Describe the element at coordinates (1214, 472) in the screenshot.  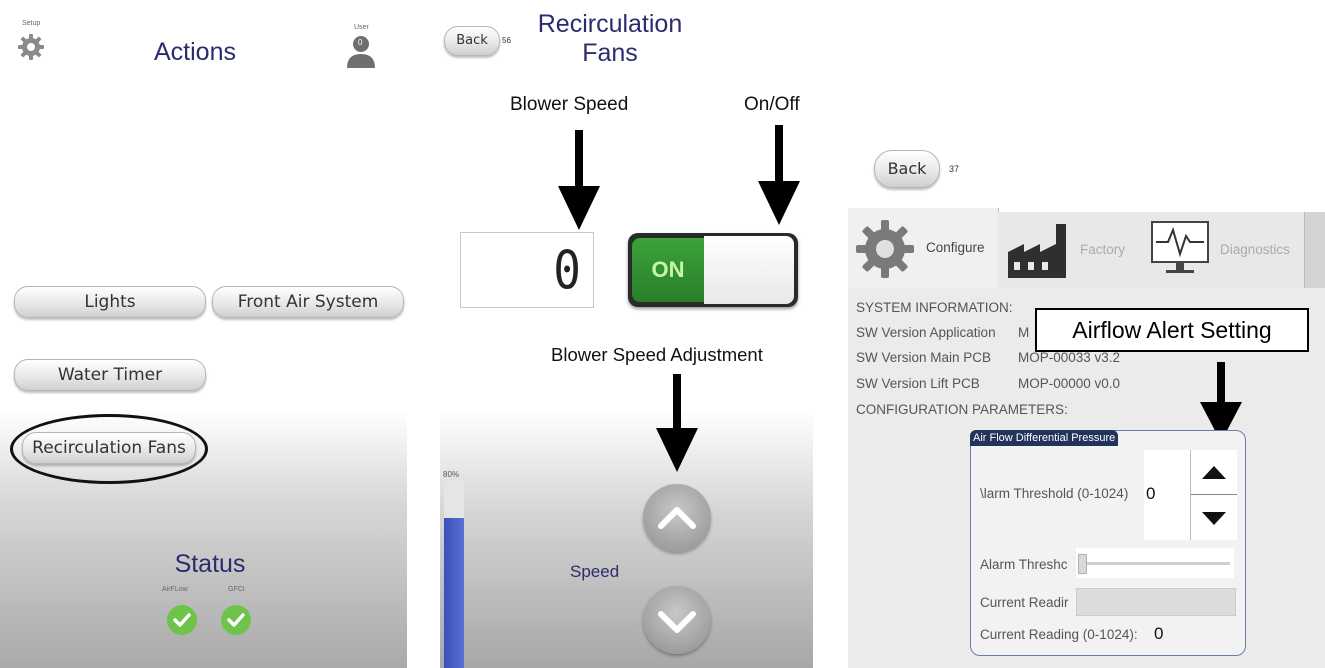
I see `increment-button` at that location.